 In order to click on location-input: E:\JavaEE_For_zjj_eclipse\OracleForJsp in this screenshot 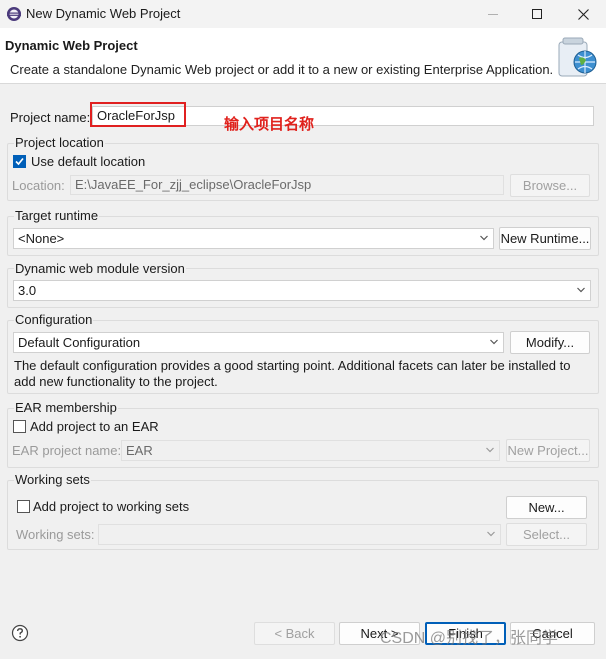, I will do `click(287, 185)`.